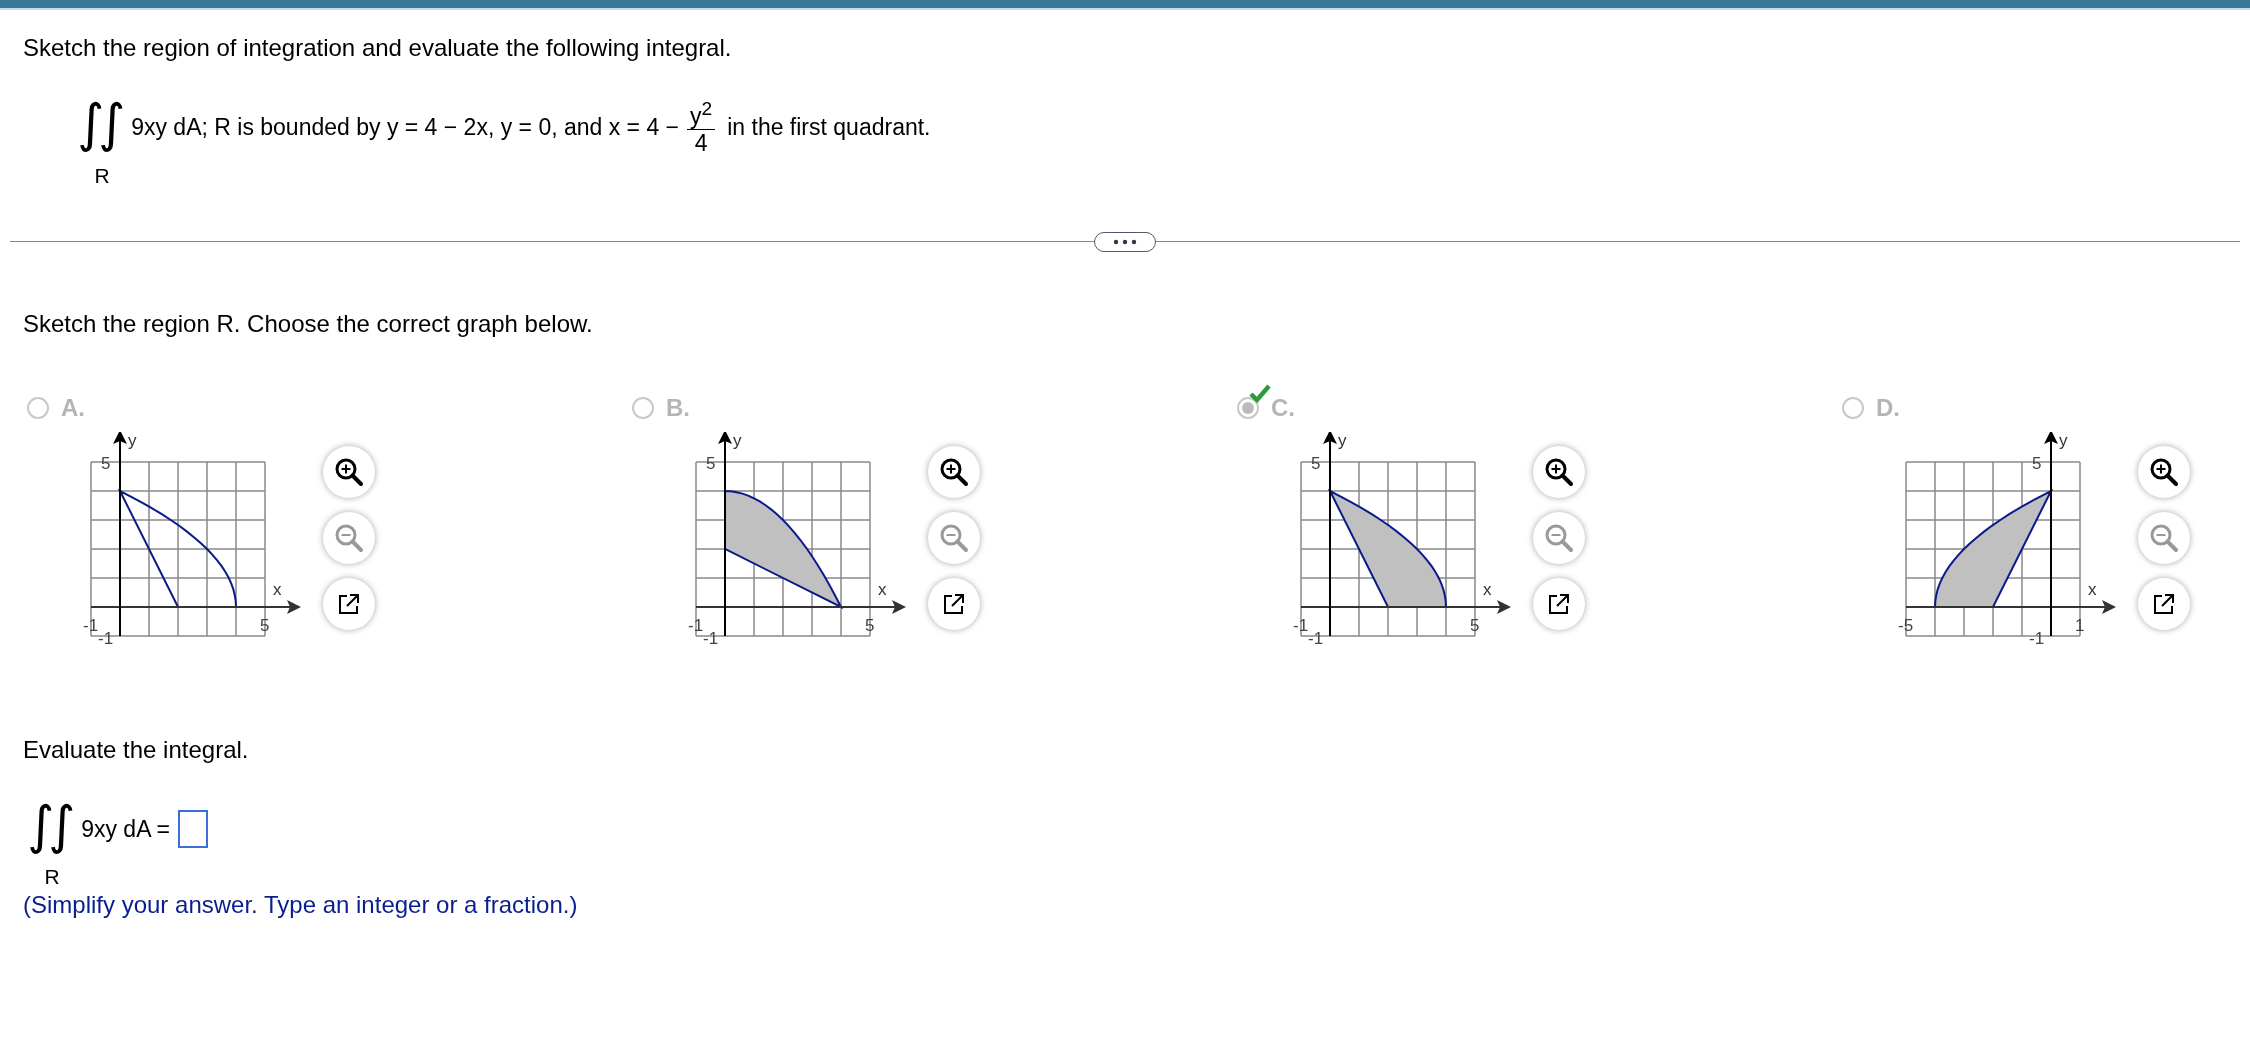 This screenshot has width=2250, height=1051. I want to click on more-button, so click(1125, 241).